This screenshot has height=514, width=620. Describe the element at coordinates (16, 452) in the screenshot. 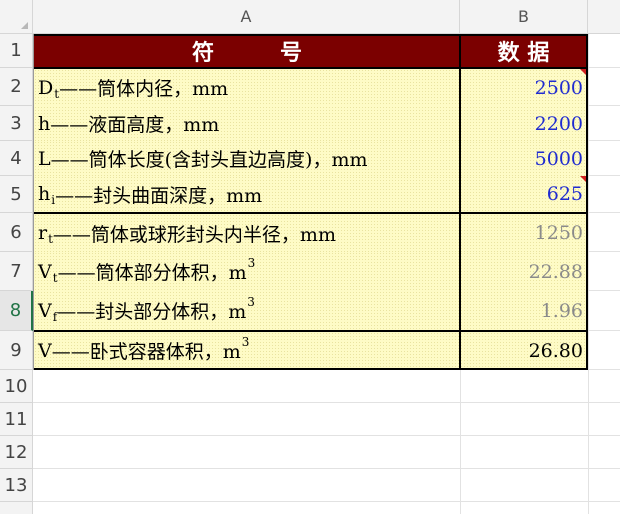

I see `row-header-12: 12` at that location.